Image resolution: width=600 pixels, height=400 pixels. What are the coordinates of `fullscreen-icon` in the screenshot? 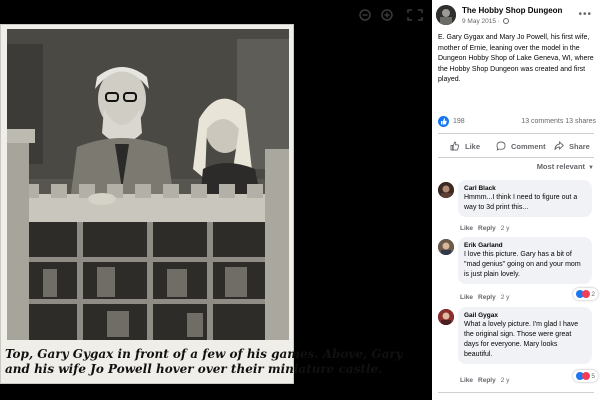 It's located at (415, 15).